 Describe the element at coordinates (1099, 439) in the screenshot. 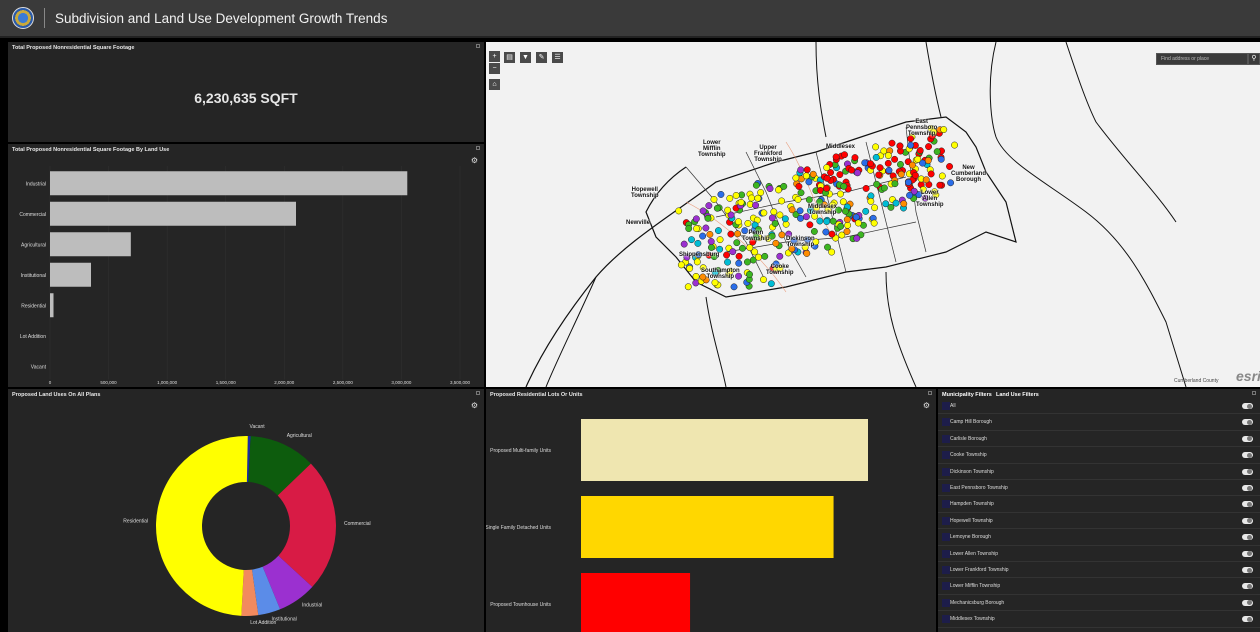

I see `filter-item: Carlisle Borough` at that location.